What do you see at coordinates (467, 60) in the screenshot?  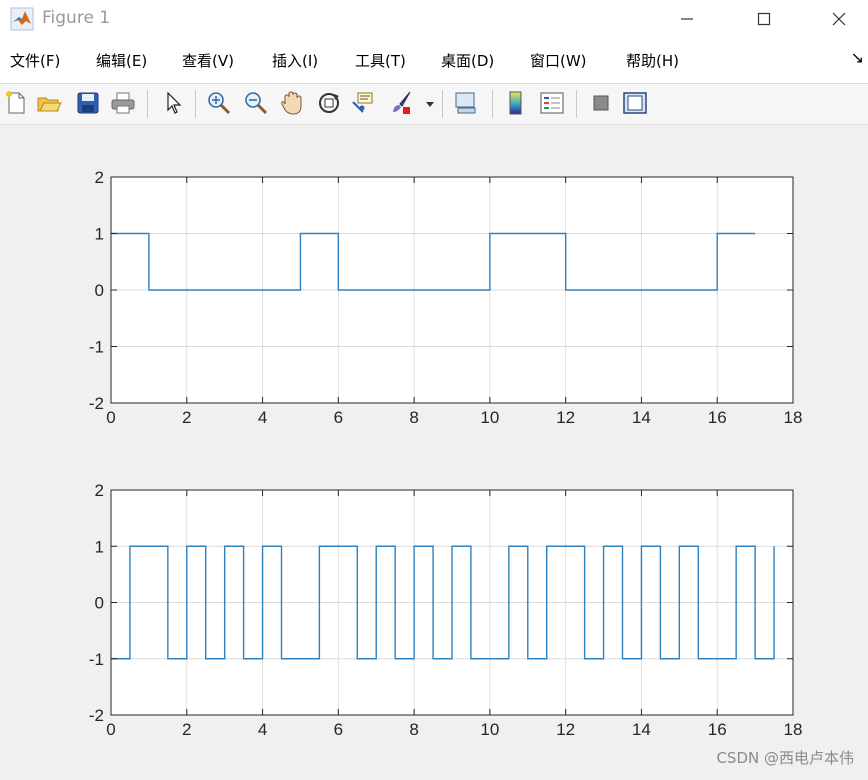 I see `menu-desktop: 桌面(D)` at bounding box center [467, 60].